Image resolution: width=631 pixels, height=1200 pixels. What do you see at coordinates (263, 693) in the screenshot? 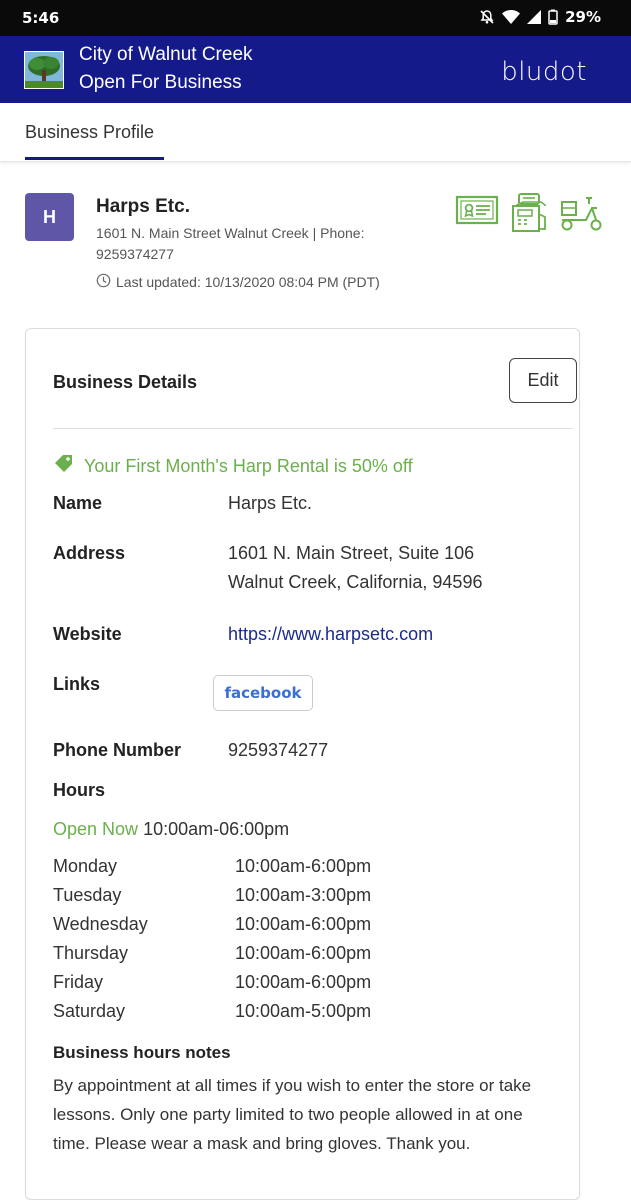
I see `facebook-link-button: facebook` at bounding box center [263, 693].